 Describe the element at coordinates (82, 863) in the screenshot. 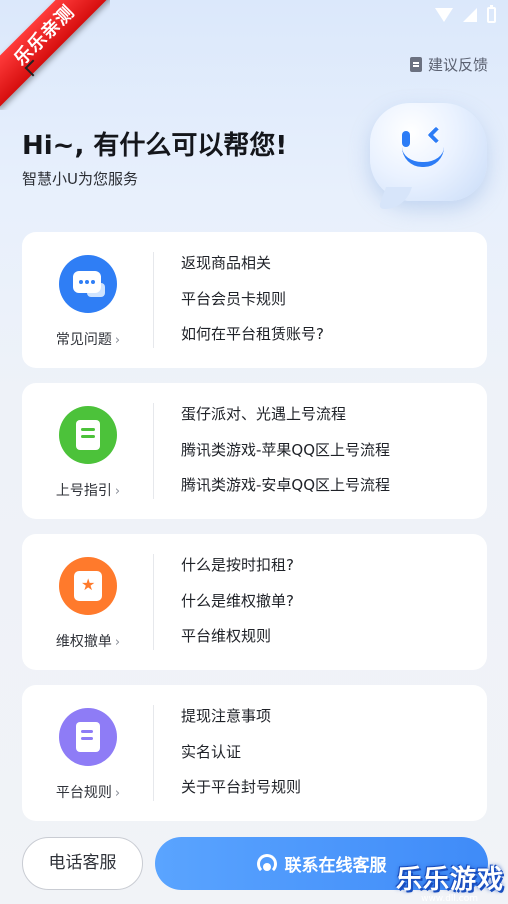

I see `phone-support-button: 电话客服` at that location.